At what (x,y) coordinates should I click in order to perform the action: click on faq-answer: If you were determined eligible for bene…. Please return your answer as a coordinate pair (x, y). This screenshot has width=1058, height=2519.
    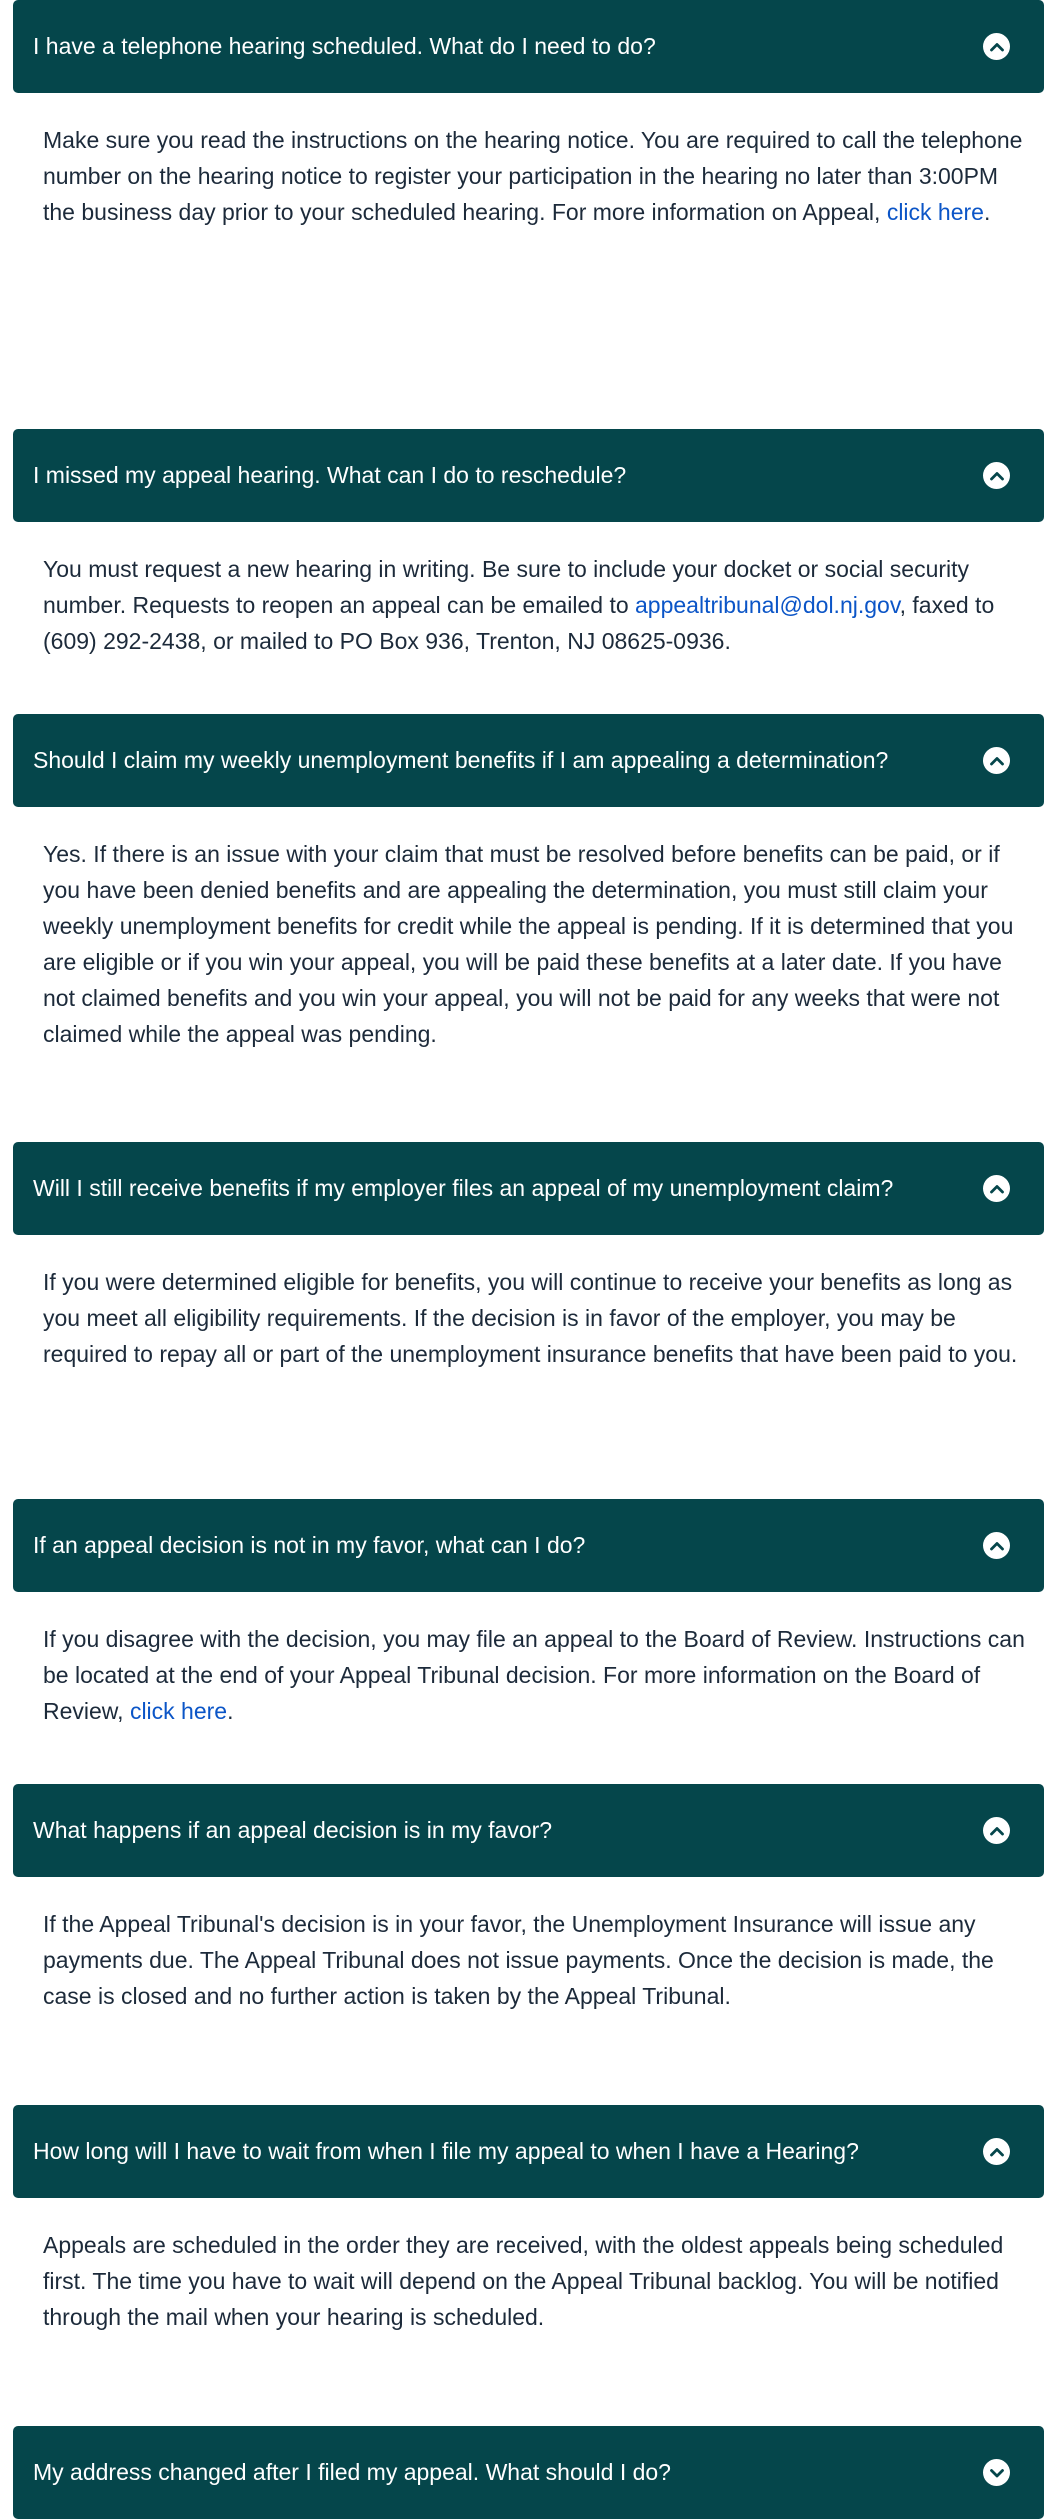
    Looking at the image, I should click on (538, 1318).